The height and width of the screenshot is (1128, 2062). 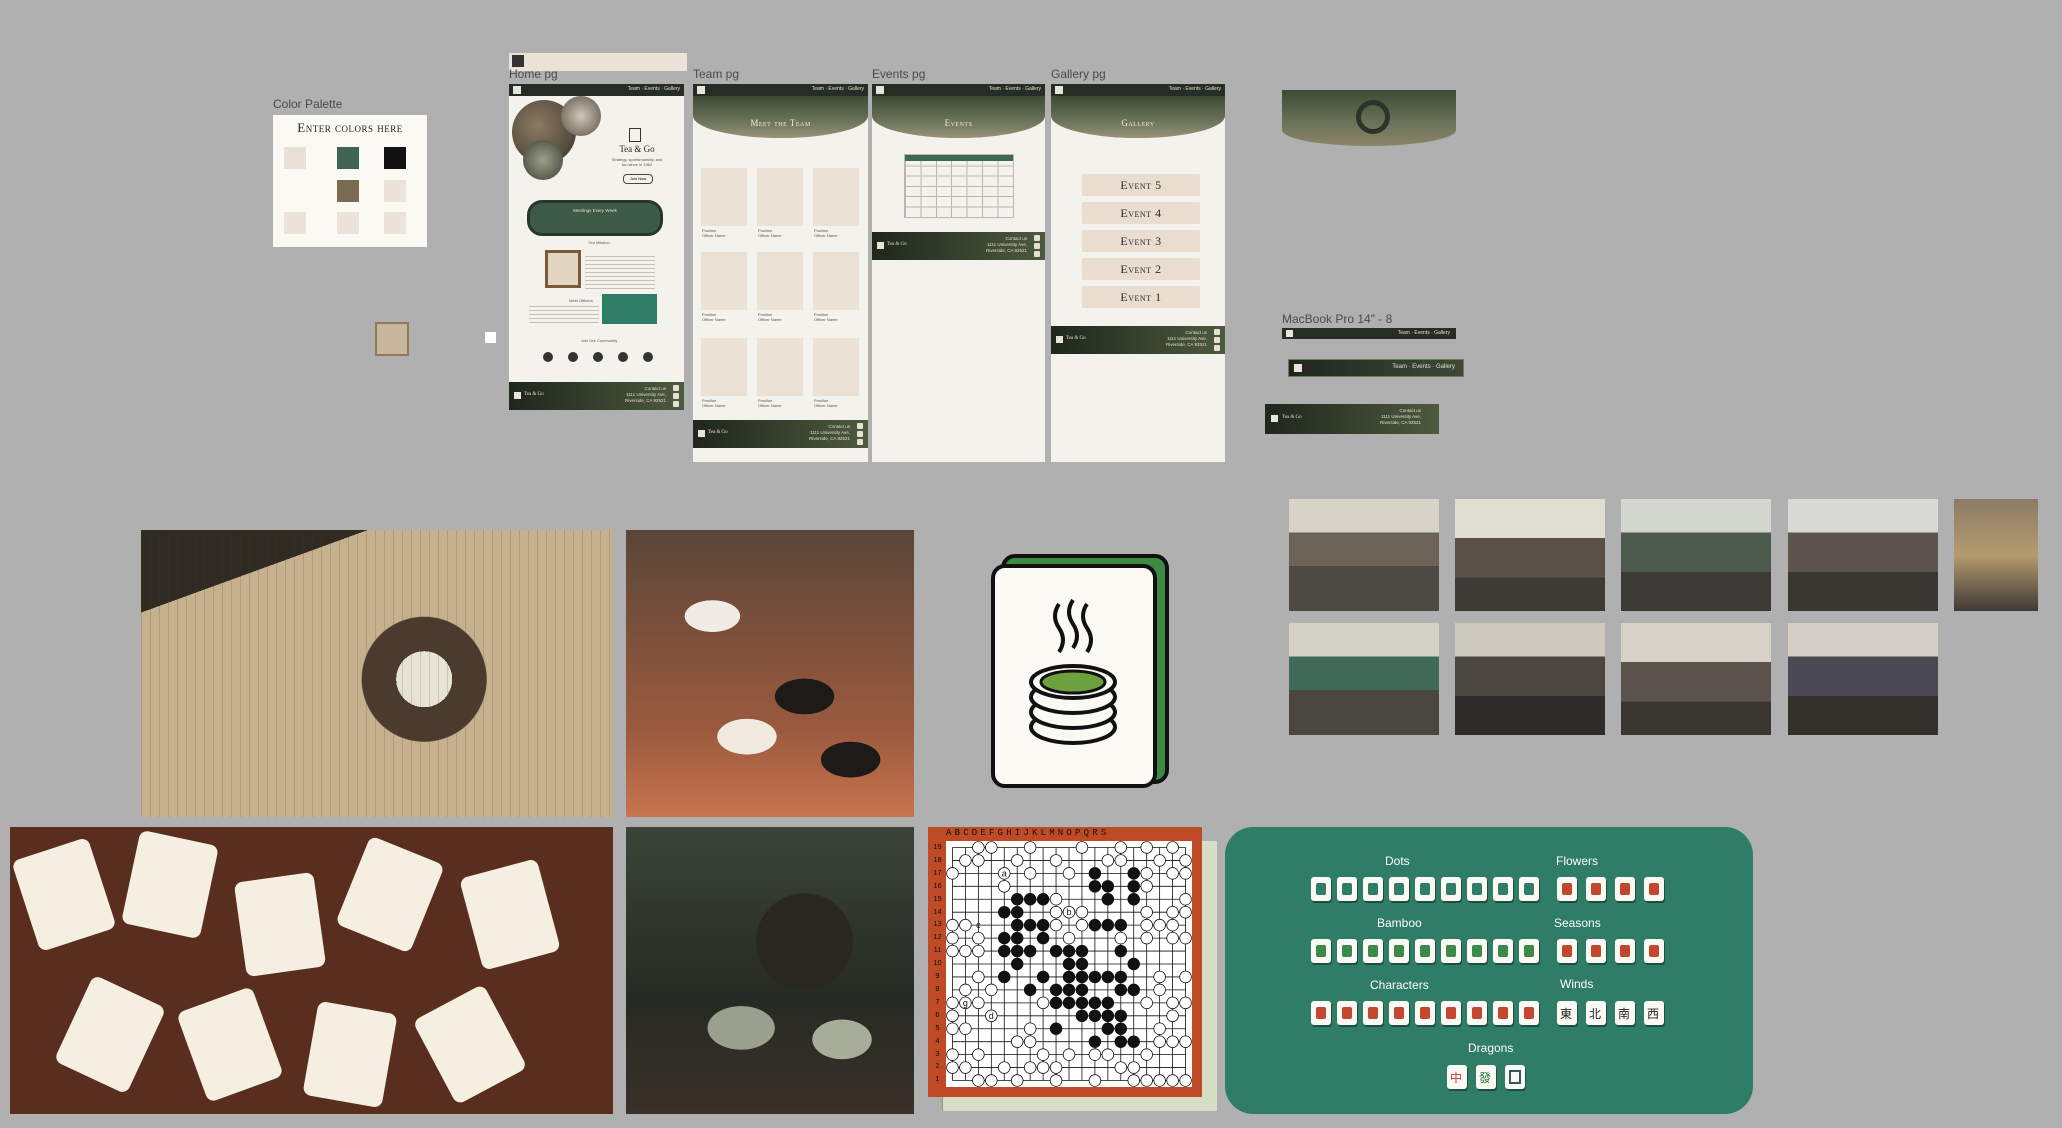 I want to click on gallery-event-button: Event 1, so click(x=1141, y=297).